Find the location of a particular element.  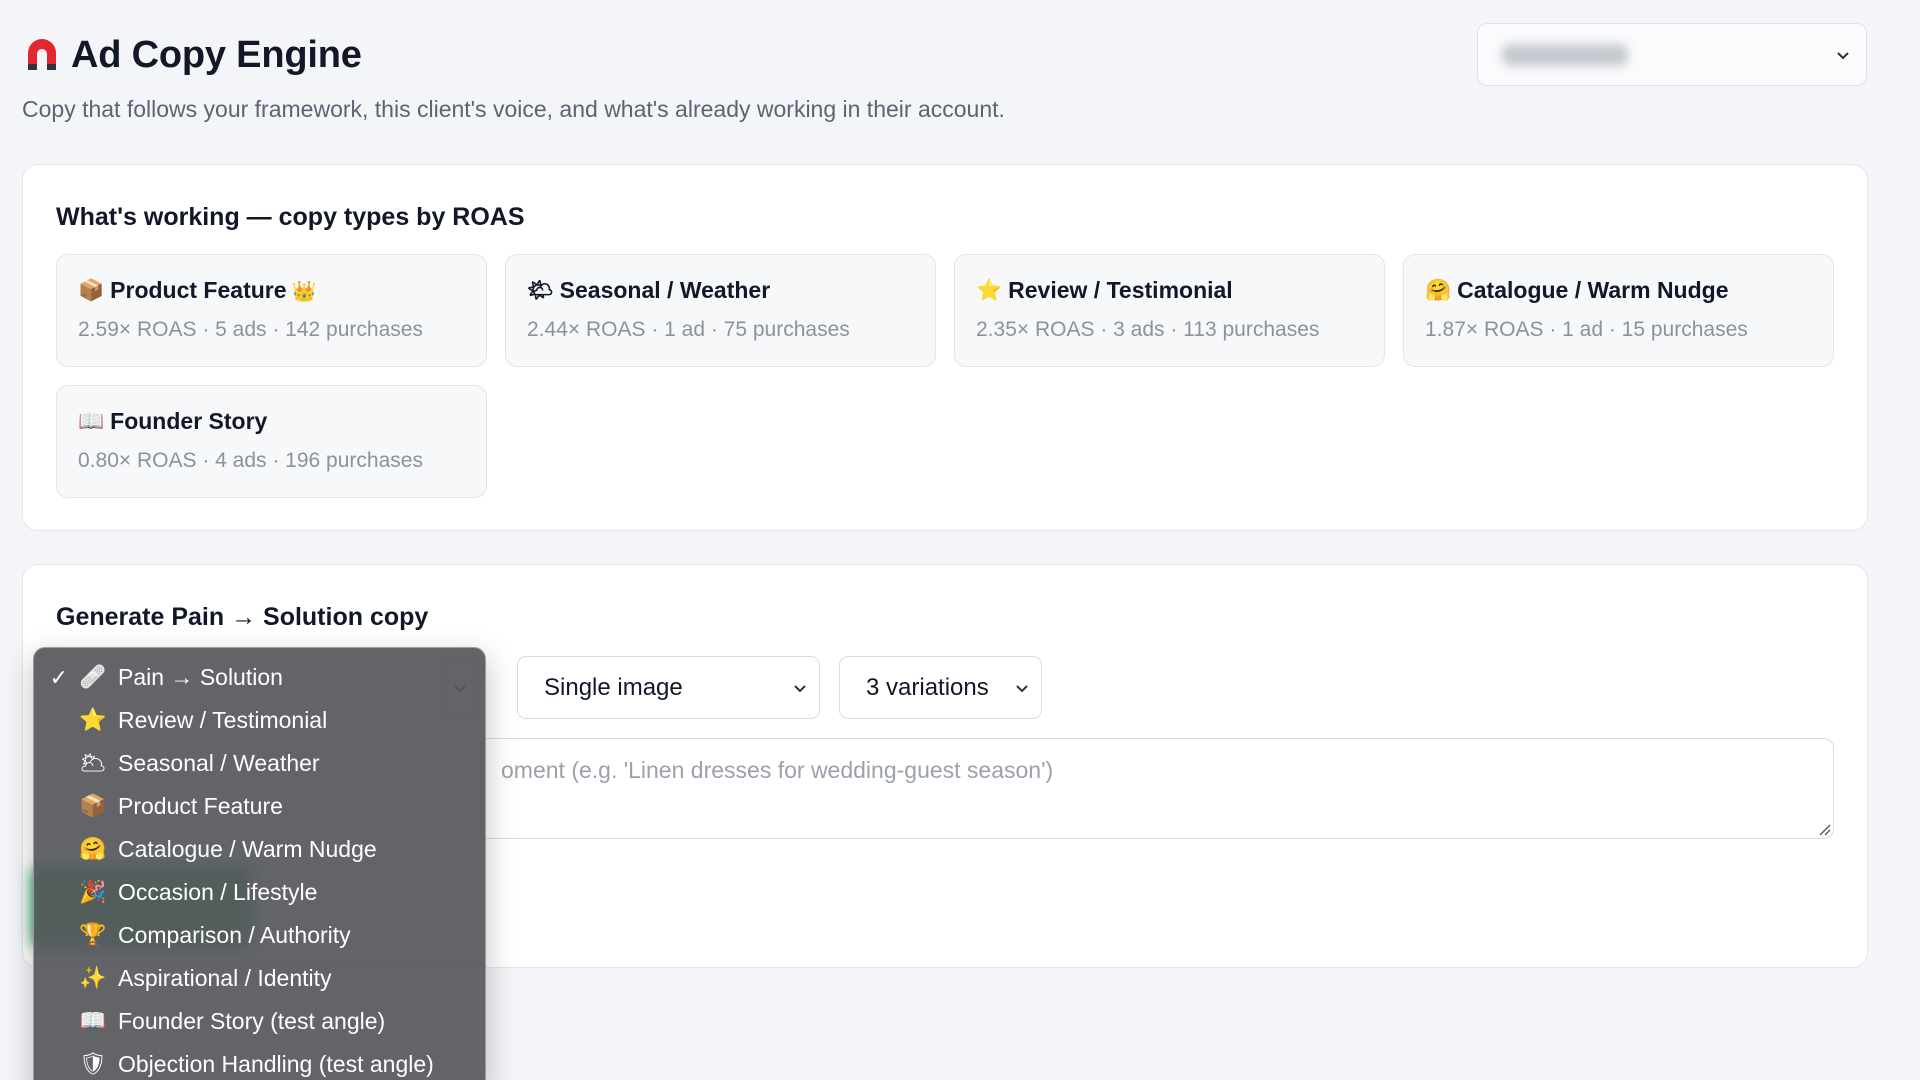

menu-option-catalogue-warm-nudge: 🤗 Catalogue / Warm Nudge is located at coordinates (259, 849).